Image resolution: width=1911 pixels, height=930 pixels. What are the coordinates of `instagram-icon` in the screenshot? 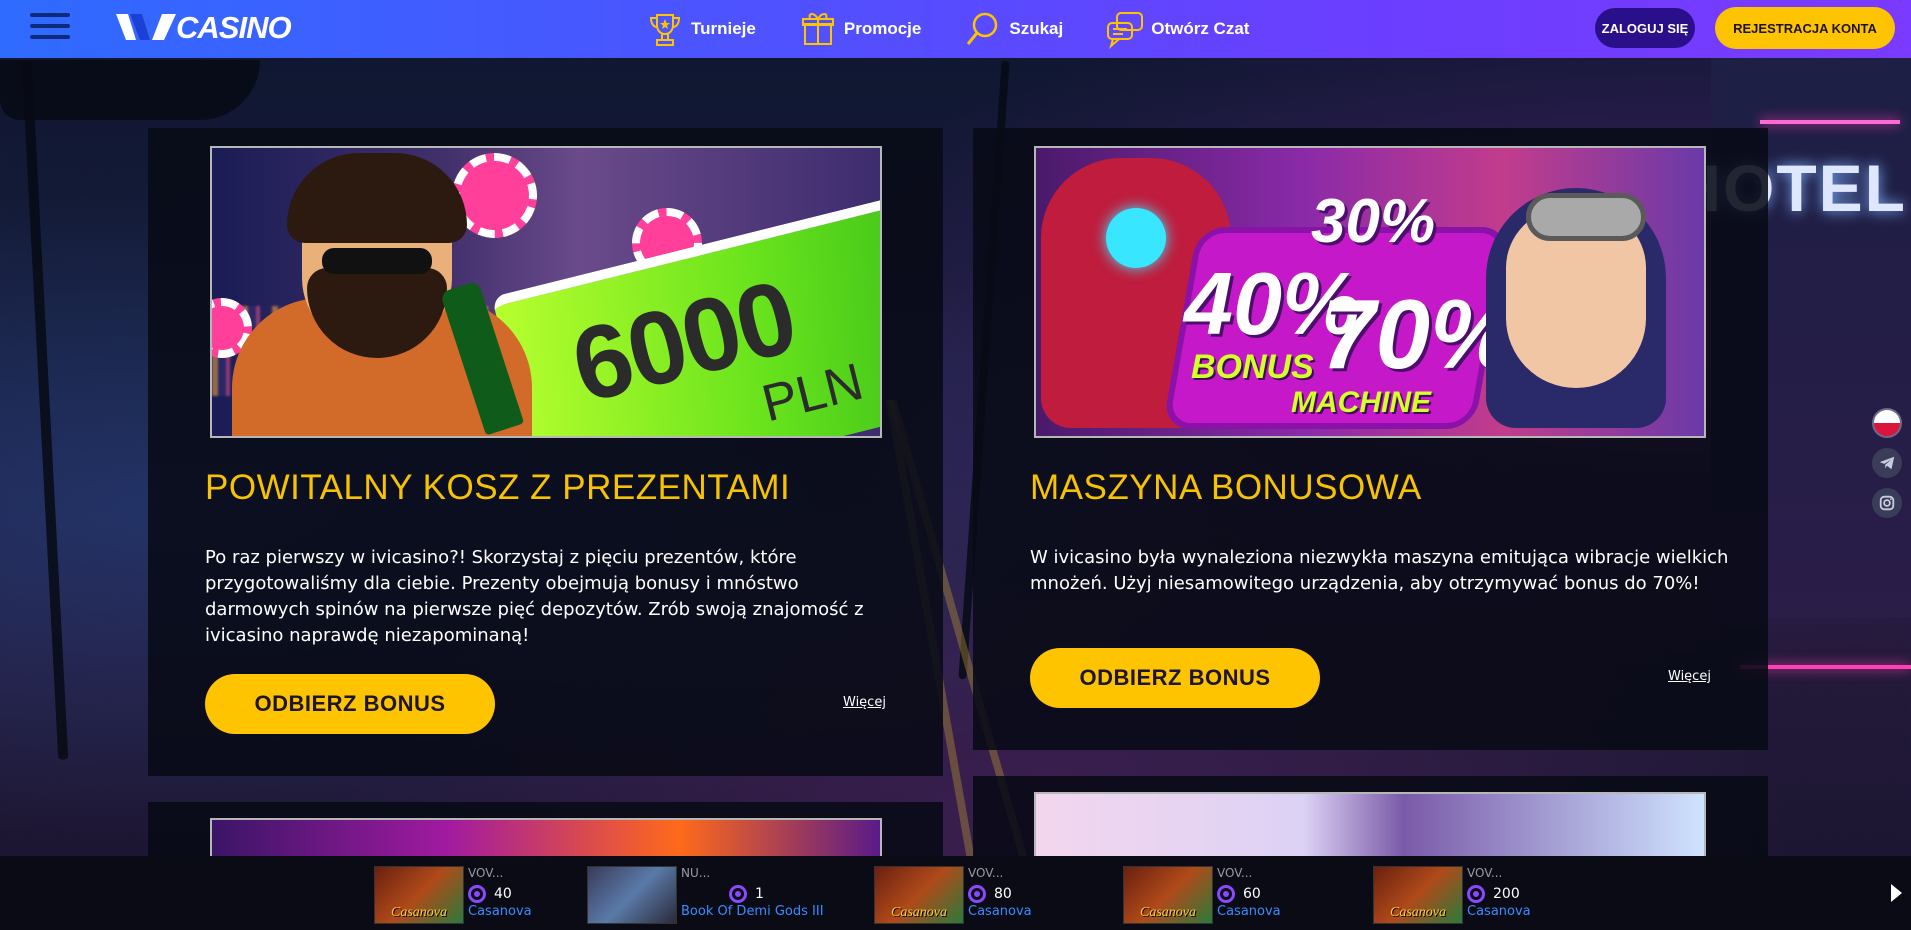 It's located at (1887, 503).